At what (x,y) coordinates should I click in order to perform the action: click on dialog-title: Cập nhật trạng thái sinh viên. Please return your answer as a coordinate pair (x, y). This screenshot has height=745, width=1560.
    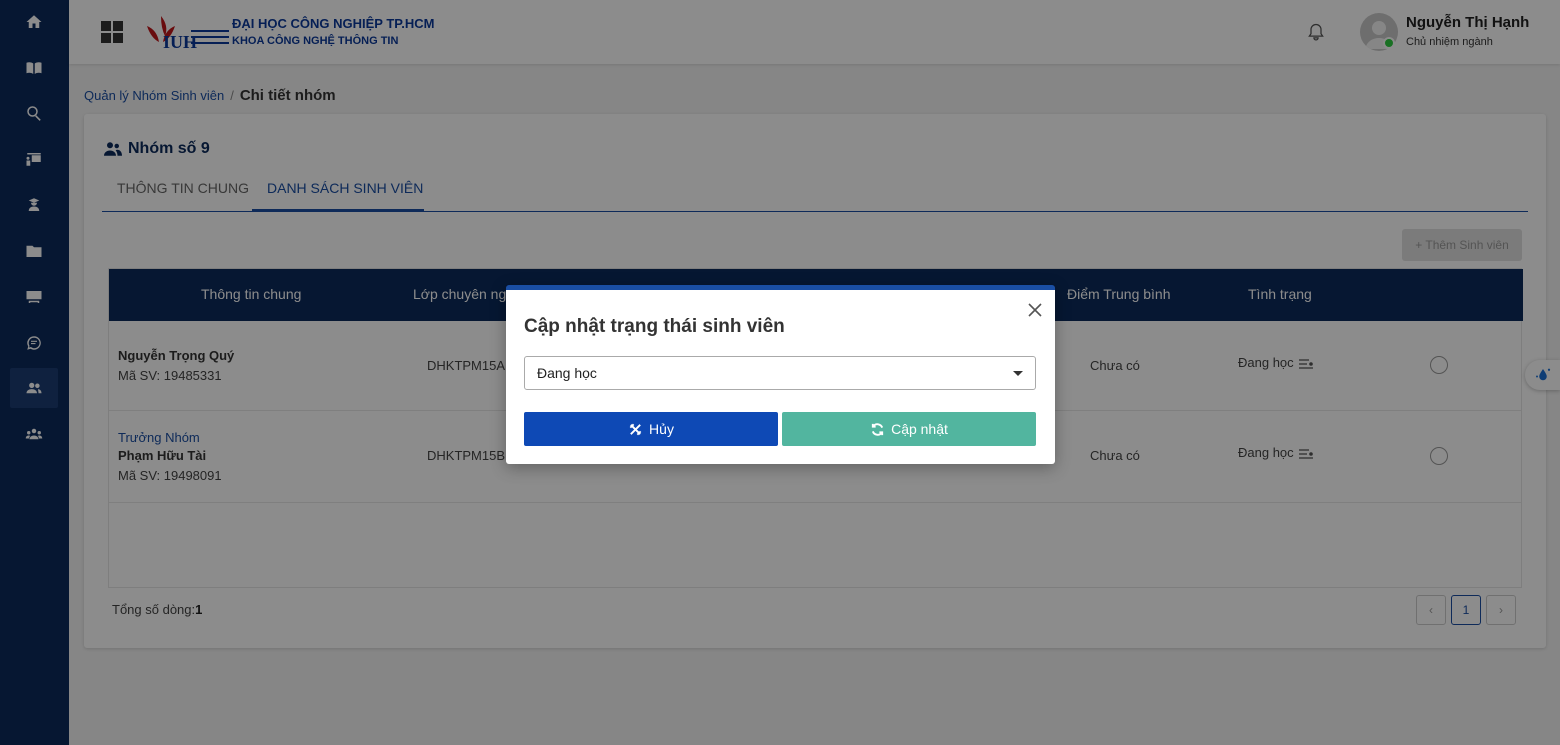
    Looking at the image, I should click on (654, 326).